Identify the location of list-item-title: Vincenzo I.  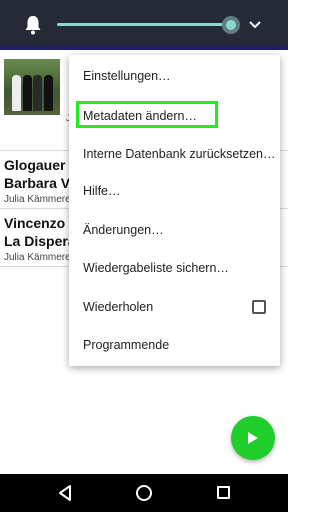
(38, 223).